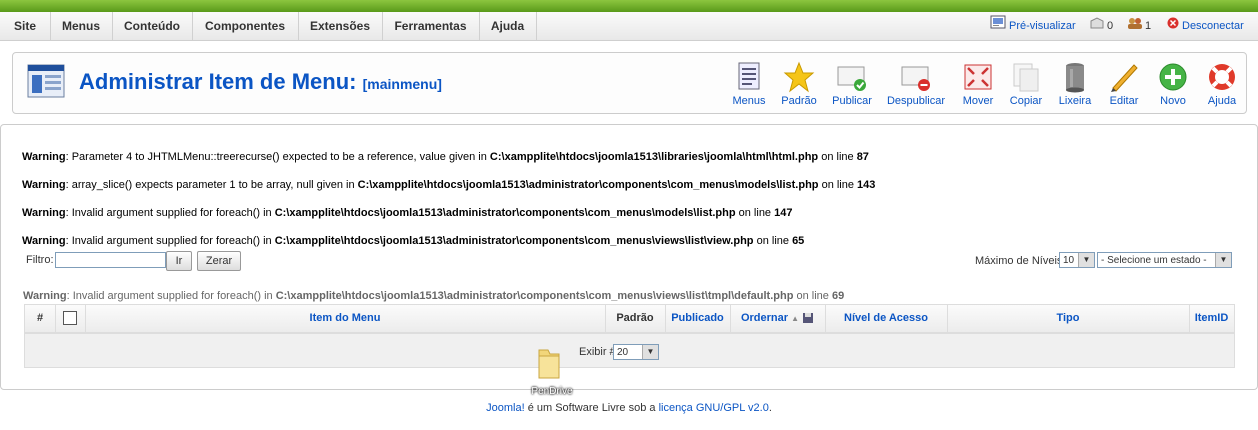  Describe the element at coordinates (152, 26) in the screenshot. I see `menu-conteudo: Conteúdo` at that location.